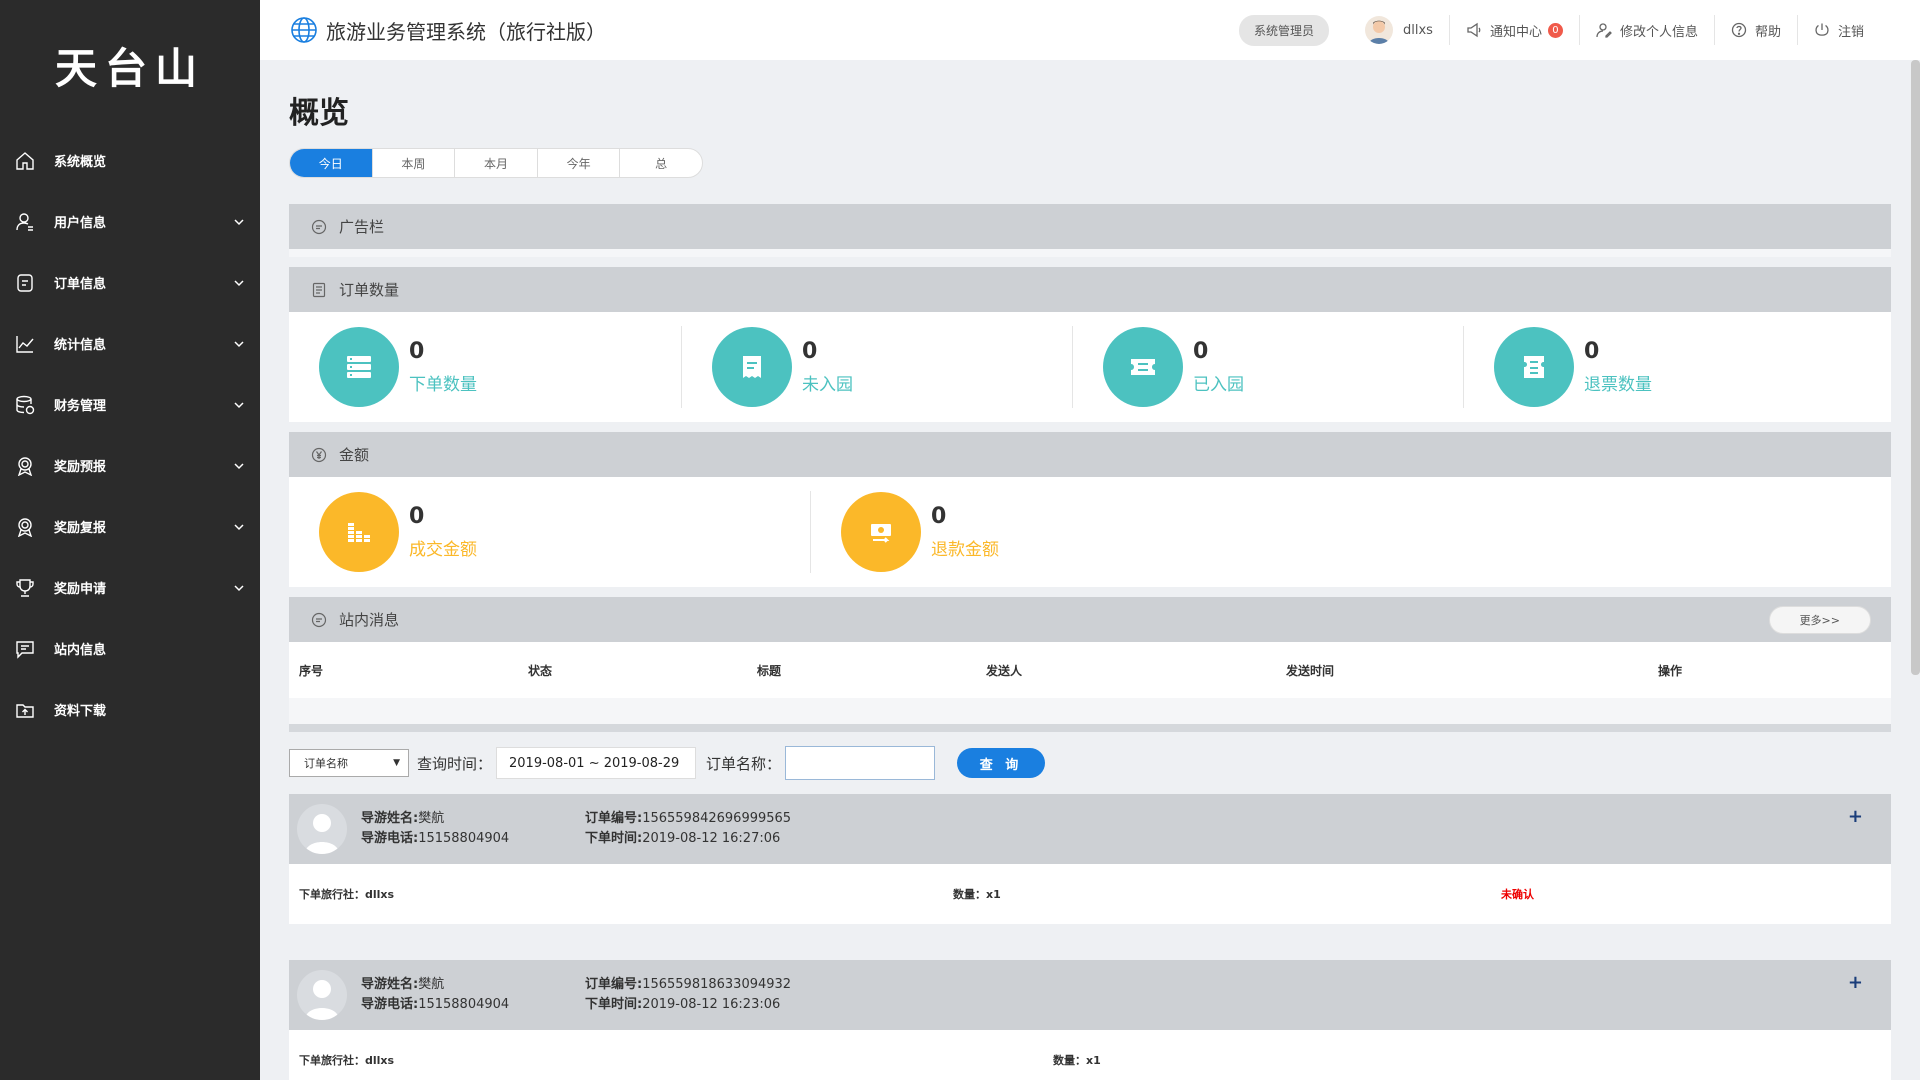 This screenshot has height=1080, width=1920. I want to click on comment-icon, so click(319, 619).